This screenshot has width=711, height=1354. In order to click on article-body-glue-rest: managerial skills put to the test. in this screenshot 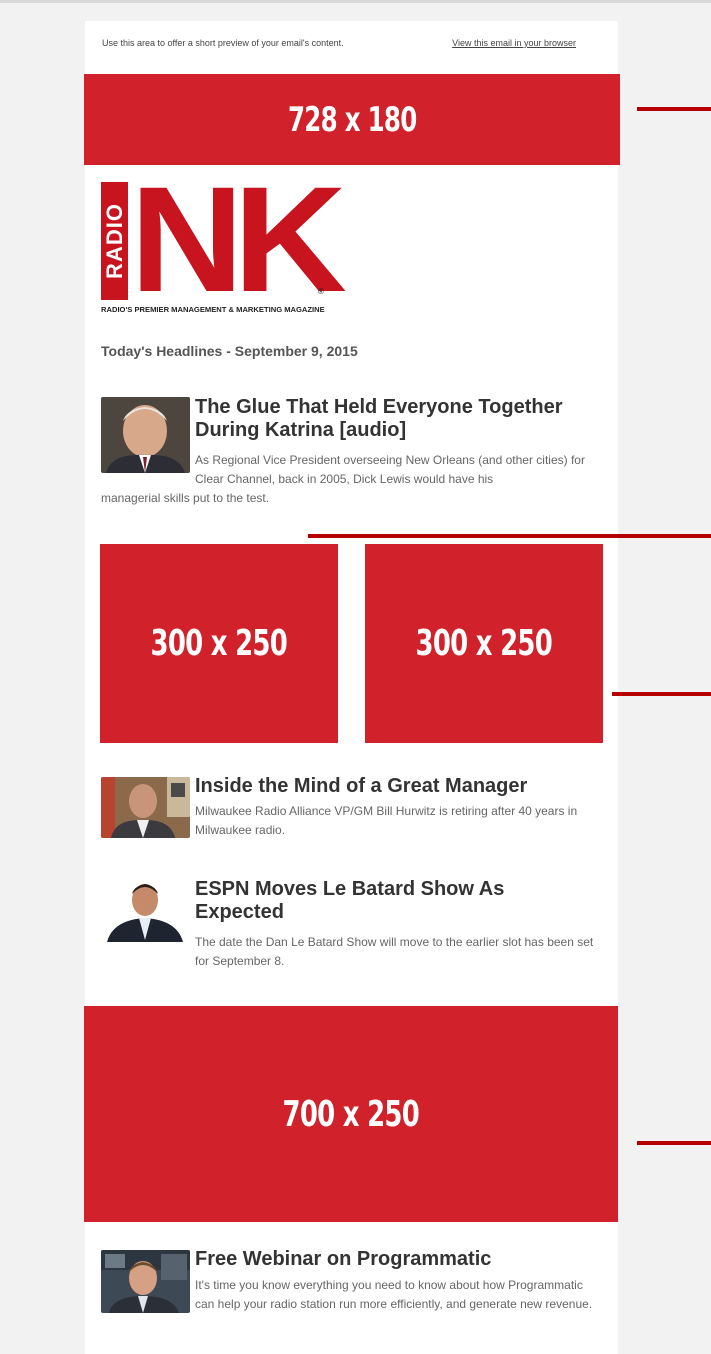, I will do `click(185, 498)`.